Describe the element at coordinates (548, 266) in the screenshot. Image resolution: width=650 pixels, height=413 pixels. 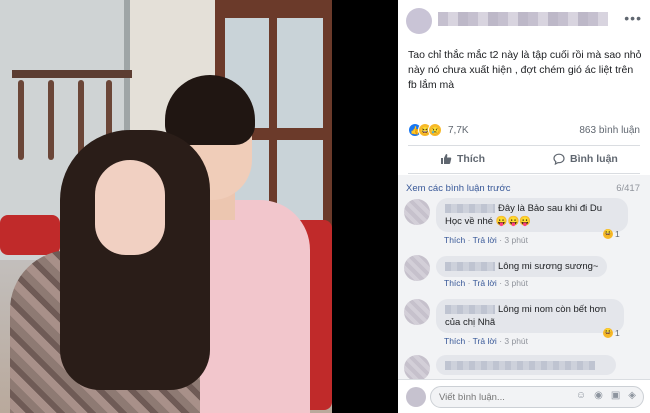
I see `comment-text: Lông mi sương sương~` at that location.